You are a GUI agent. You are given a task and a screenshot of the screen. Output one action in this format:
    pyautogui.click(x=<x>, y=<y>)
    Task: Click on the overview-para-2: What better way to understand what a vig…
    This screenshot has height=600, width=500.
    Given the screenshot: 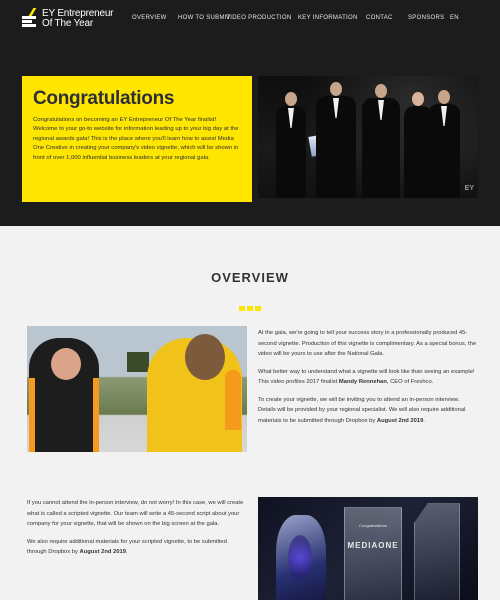 What is the action you would take?
    pyautogui.click(x=368, y=377)
    